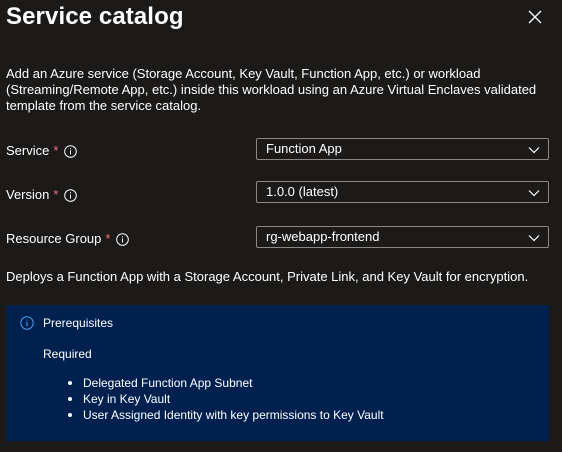 The width and height of the screenshot is (562, 452). I want to click on resource-group-label: Resource Group, so click(54, 238).